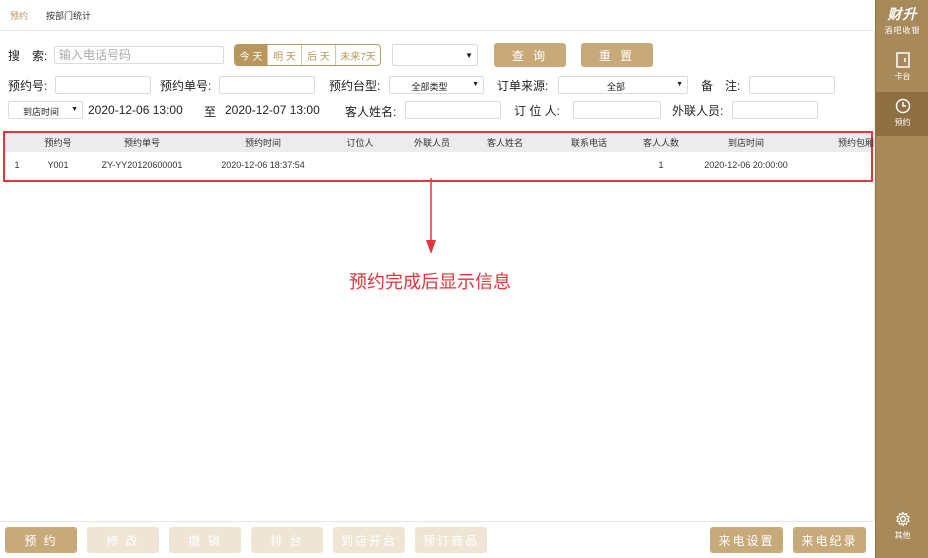 The image size is (928, 558). I want to click on cell-arrival-time: 2020-12-06 20:00:00, so click(746, 165).